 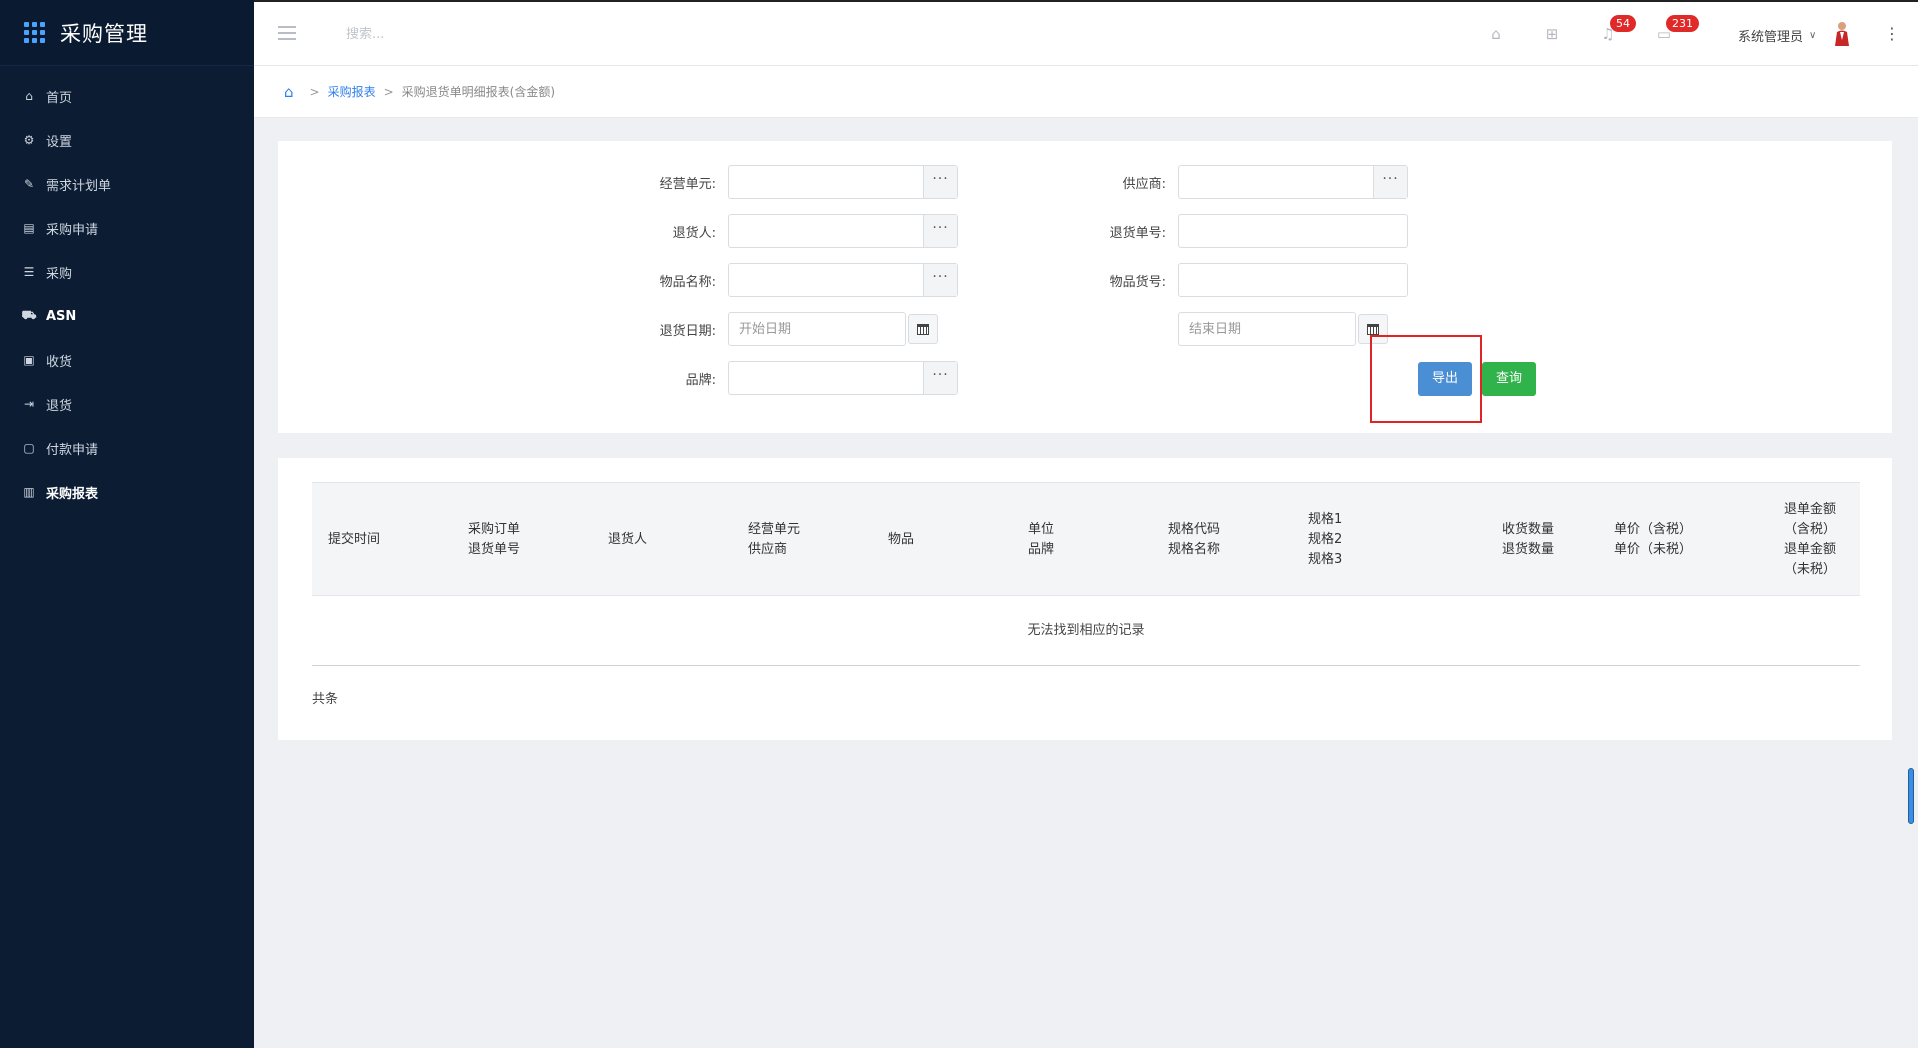 What do you see at coordinates (1653, 540) in the screenshot?
I see `column-header-unit-prices: 单价（含税） 单价（未税）` at bounding box center [1653, 540].